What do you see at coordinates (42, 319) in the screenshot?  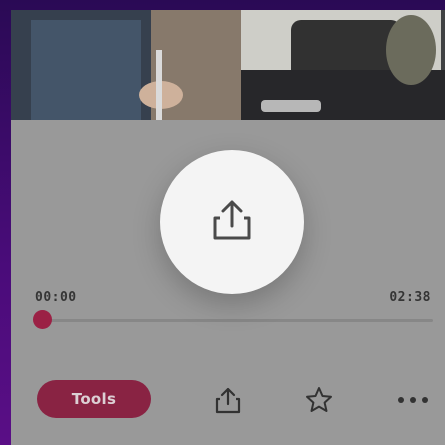 I see `progress-thumb` at bounding box center [42, 319].